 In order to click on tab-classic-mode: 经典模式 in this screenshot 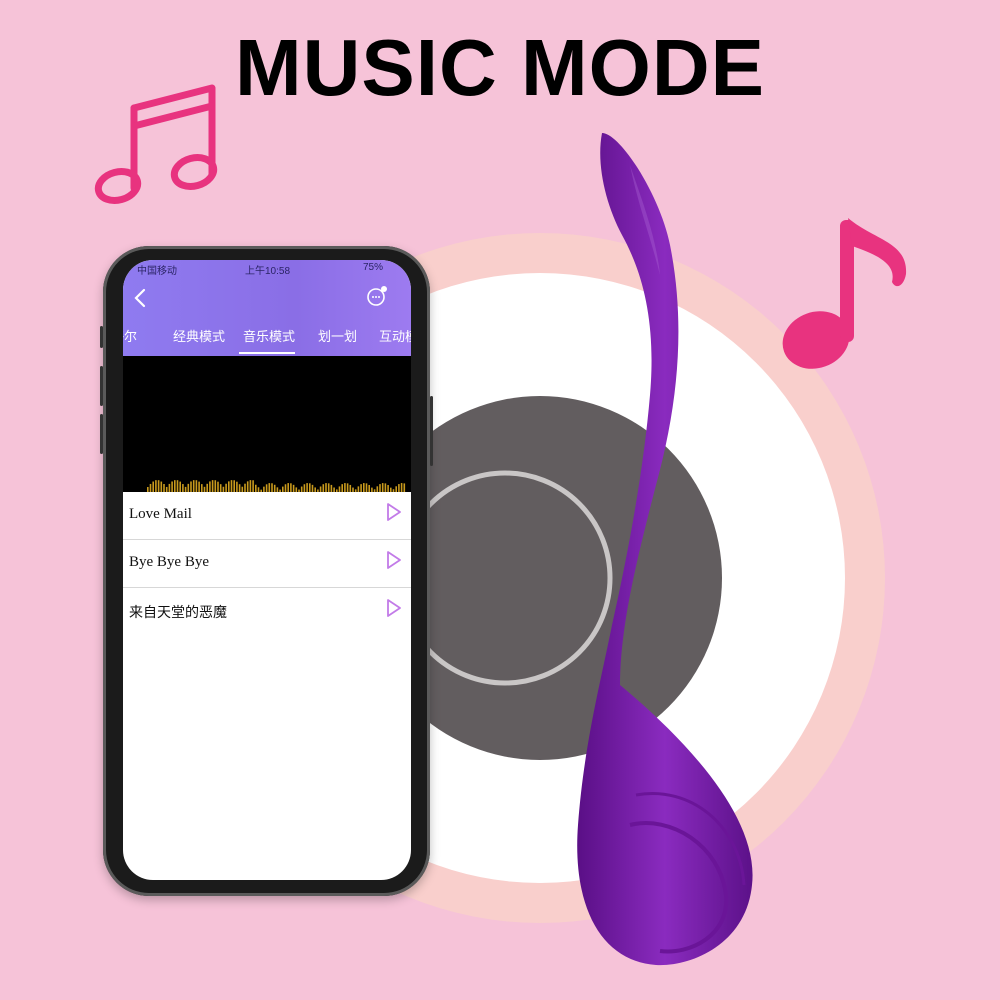, I will do `click(199, 335)`.